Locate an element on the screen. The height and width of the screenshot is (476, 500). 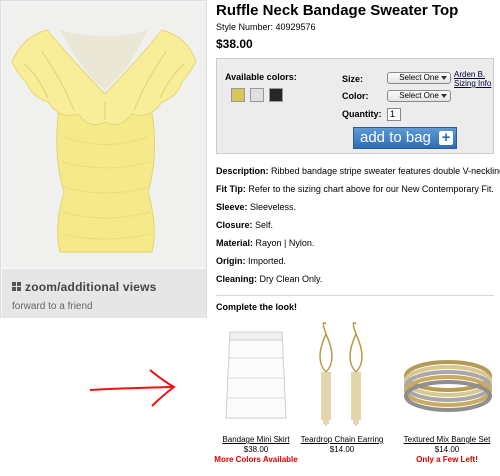
plus-icon: + is located at coordinates (446, 137).